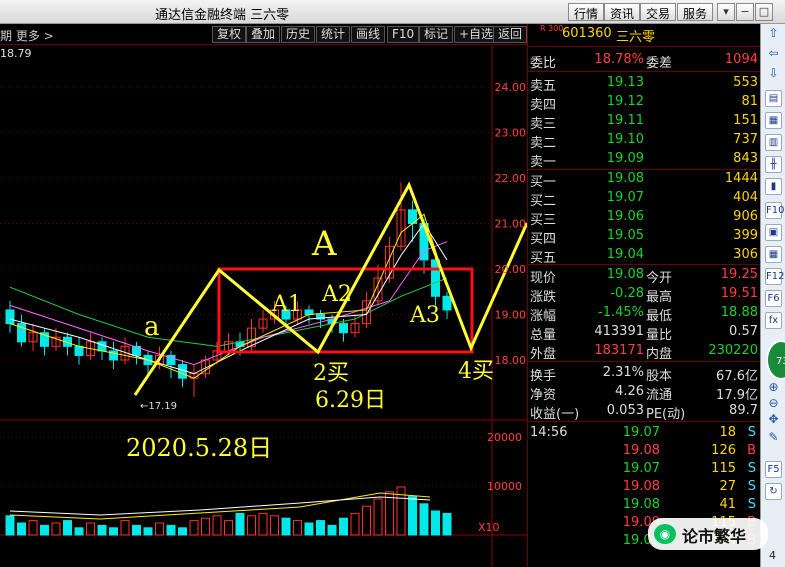 The width and height of the screenshot is (785, 567). What do you see at coordinates (368, 34) in the screenshot?
I see `drawline-button: 画线` at bounding box center [368, 34].